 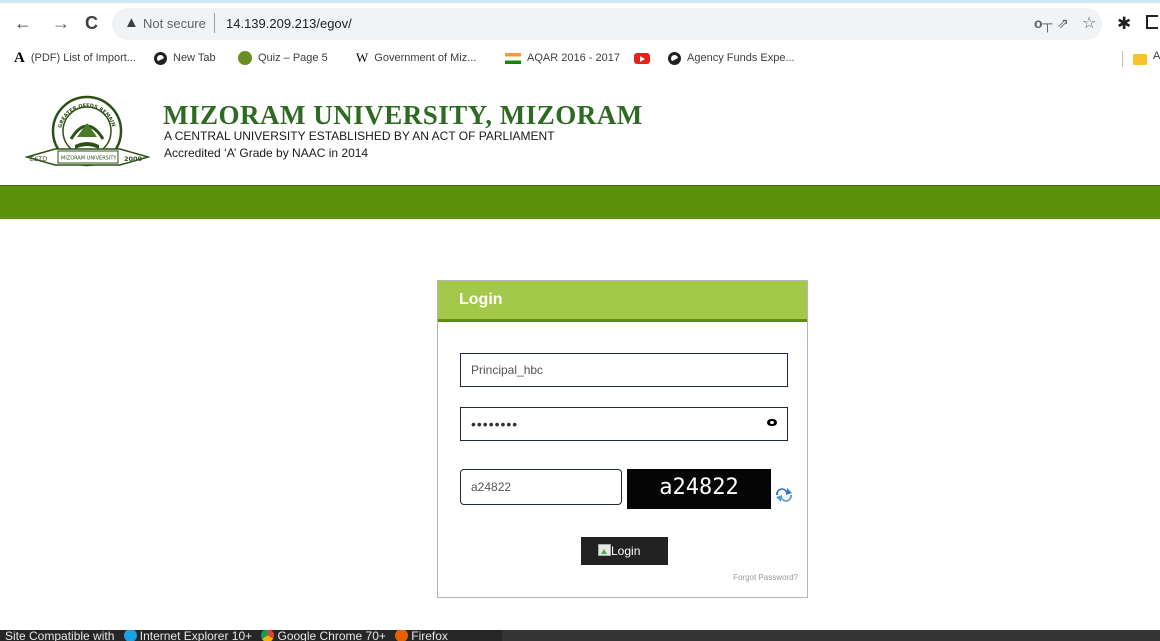 What do you see at coordinates (1140, 59) in the screenshot?
I see `folder-icon` at bounding box center [1140, 59].